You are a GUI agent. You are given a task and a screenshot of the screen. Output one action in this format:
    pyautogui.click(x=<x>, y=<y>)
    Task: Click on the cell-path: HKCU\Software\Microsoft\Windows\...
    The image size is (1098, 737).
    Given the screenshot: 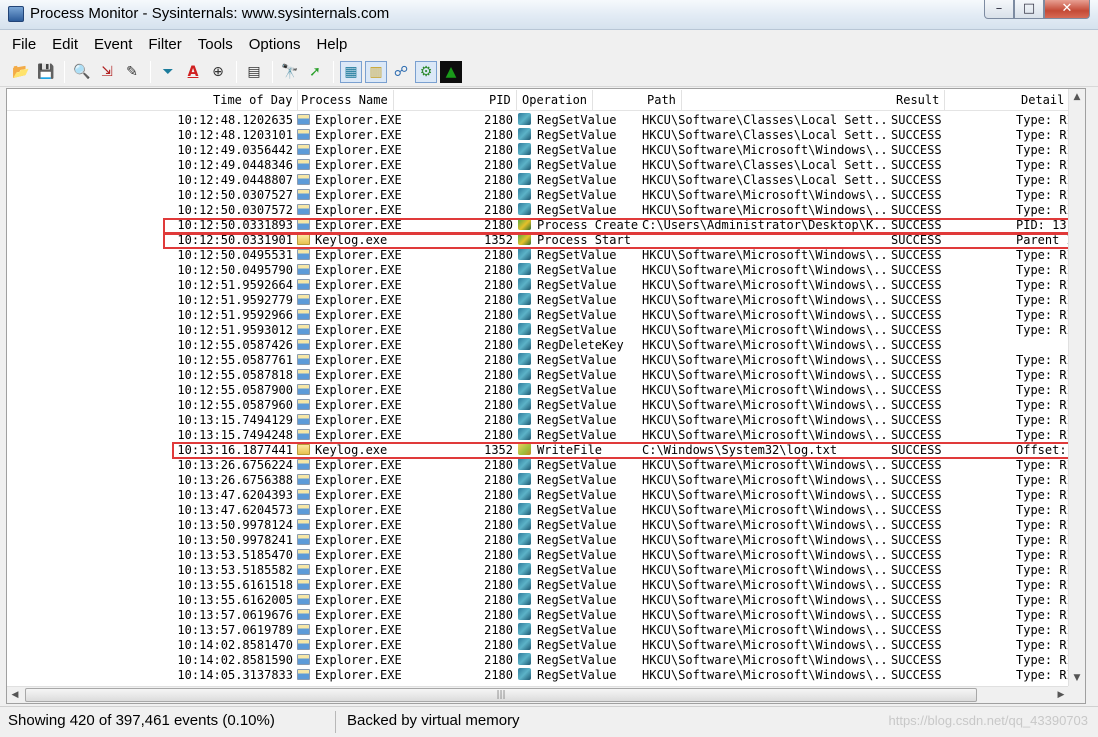 What is the action you would take?
    pyautogui.click(x=765, y=600)
    